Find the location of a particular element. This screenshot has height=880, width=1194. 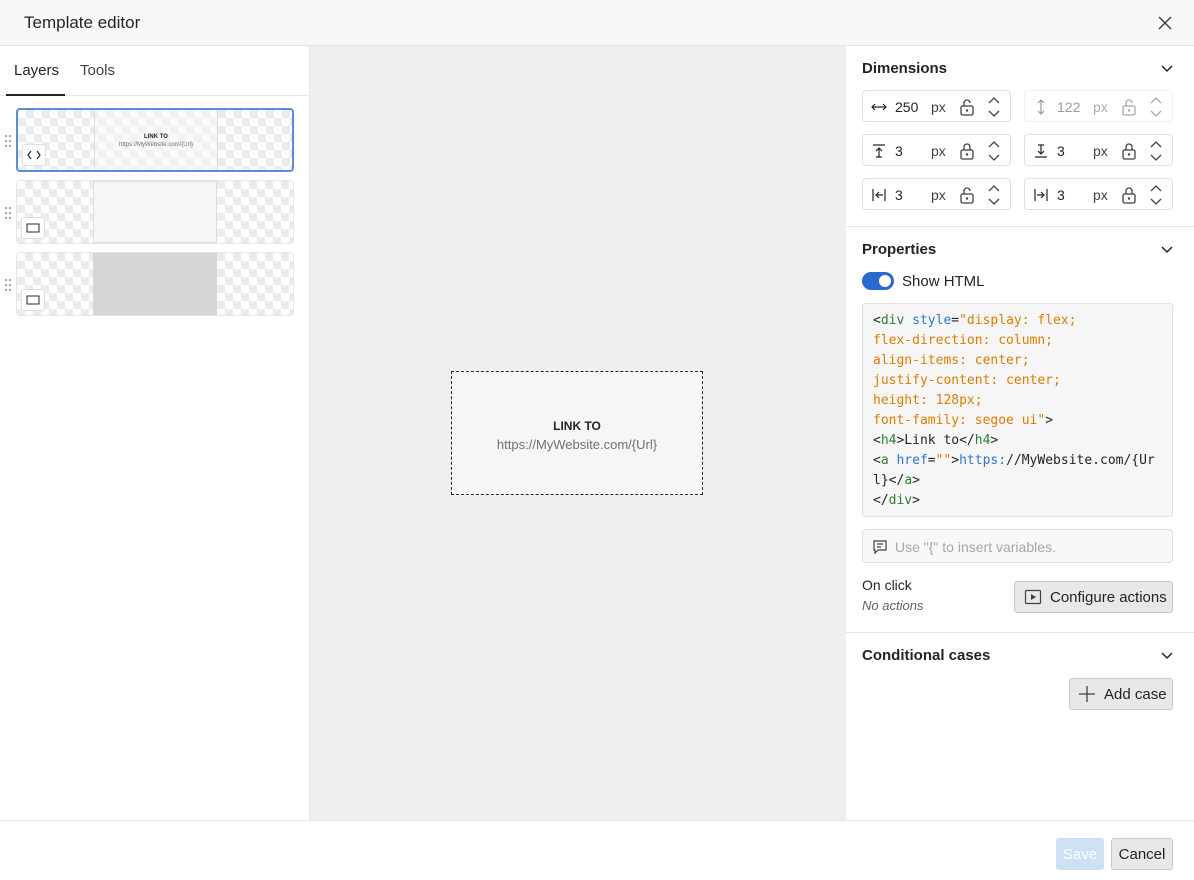

toggle-knob is located at coordinates (885, 281).